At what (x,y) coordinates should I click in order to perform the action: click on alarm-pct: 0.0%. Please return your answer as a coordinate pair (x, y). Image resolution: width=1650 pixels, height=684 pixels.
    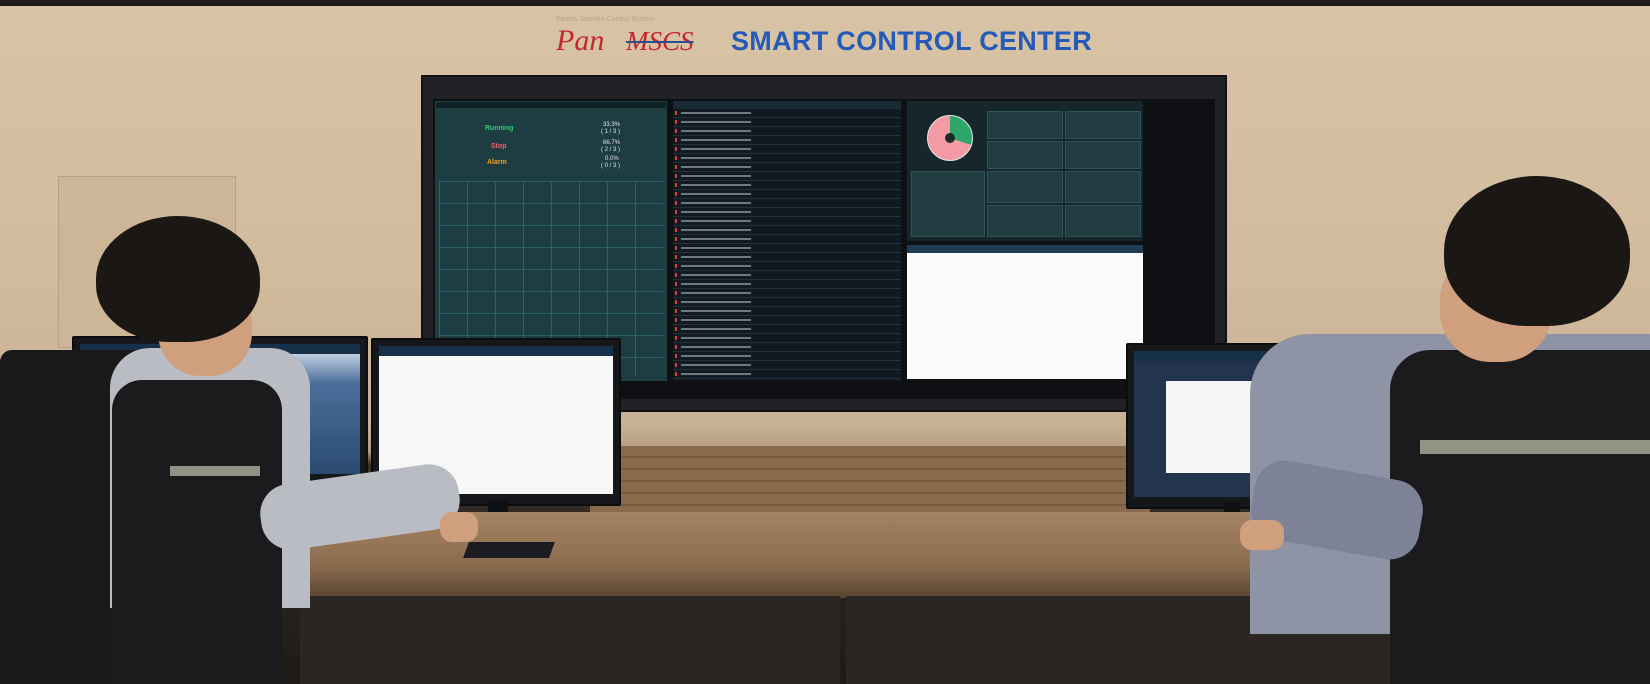
    Looking at the image, I should click on (612, 159).